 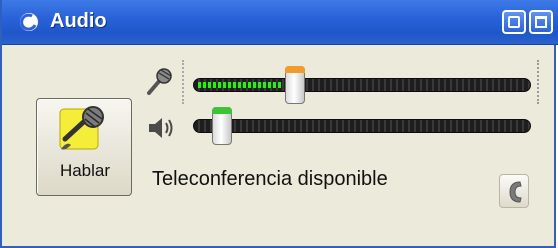 I want to click on volume-slider-thumb, so click(x=222, y=126).